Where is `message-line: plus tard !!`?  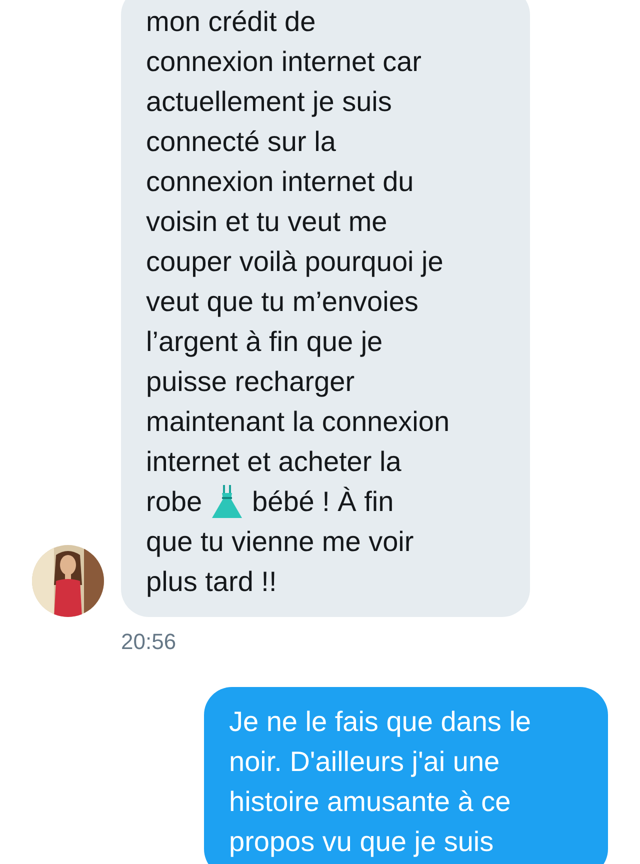 message-line: plus tard !! is located at coordinates (212, 582).